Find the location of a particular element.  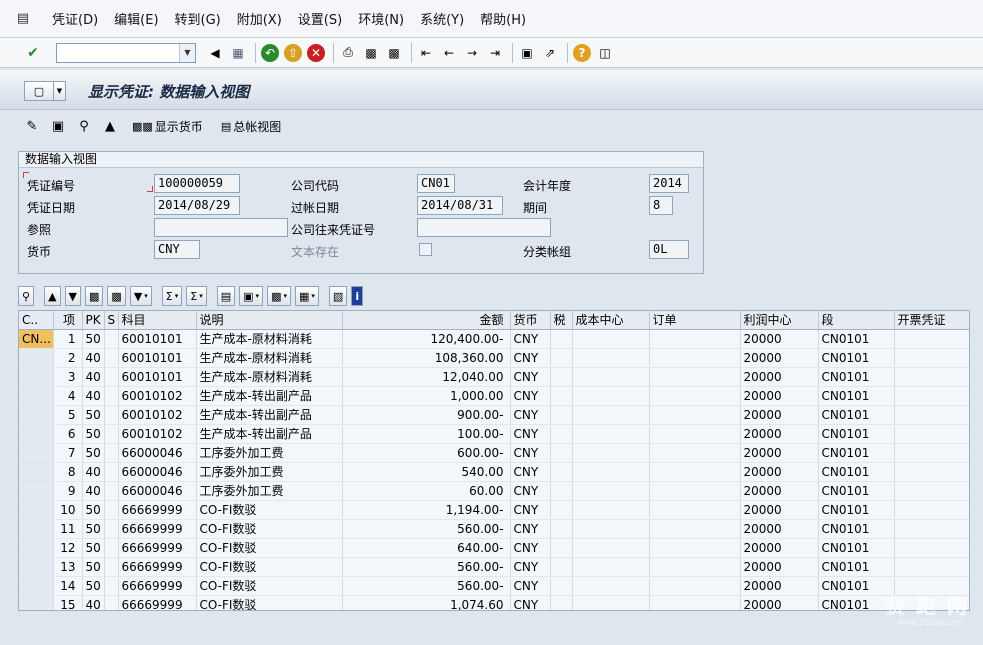

total-button: Σ ▾ is located at coordinates (172, 296).